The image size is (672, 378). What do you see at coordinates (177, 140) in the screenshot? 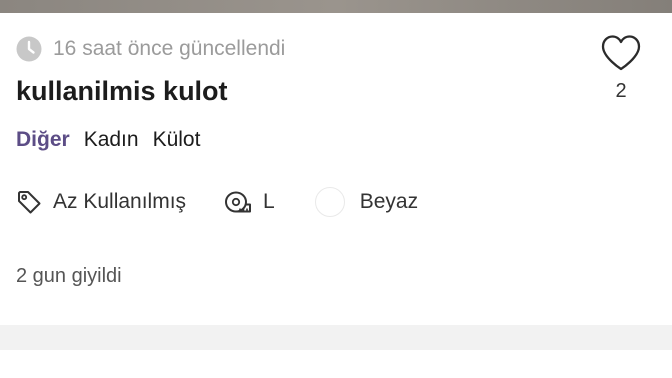
I see `category-kulot: Külot` at bounding box center [177, 140].